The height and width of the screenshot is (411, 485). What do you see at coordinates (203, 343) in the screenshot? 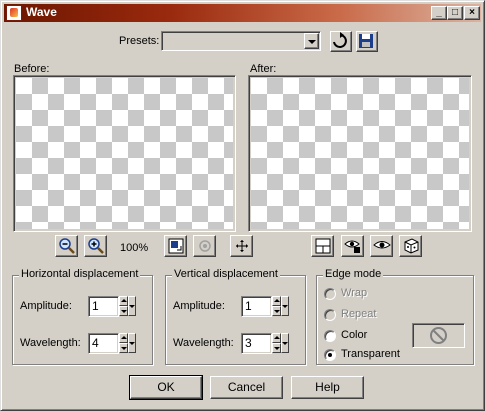
I see `vertical-wavelength-label: Wavelength:` at bounding box center [203, 343].